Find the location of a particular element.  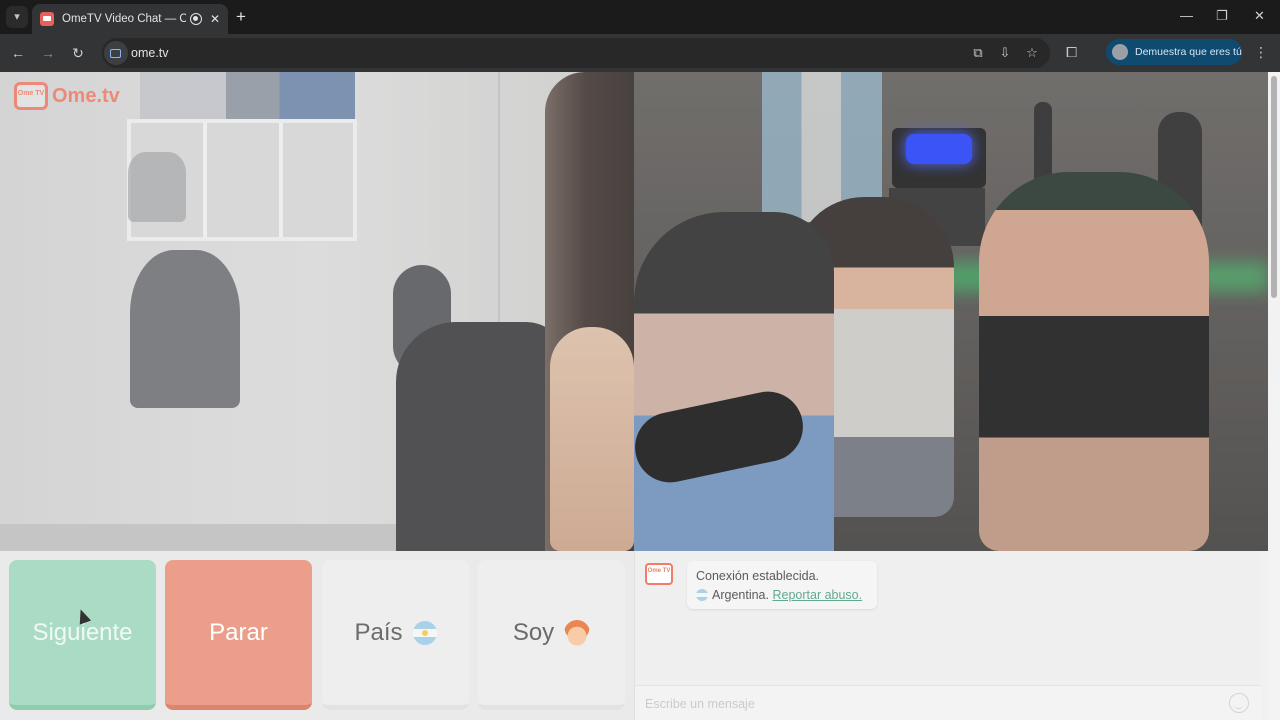

control-panel: Siguiente Parar País Soy is located at coordinates (317, 635).